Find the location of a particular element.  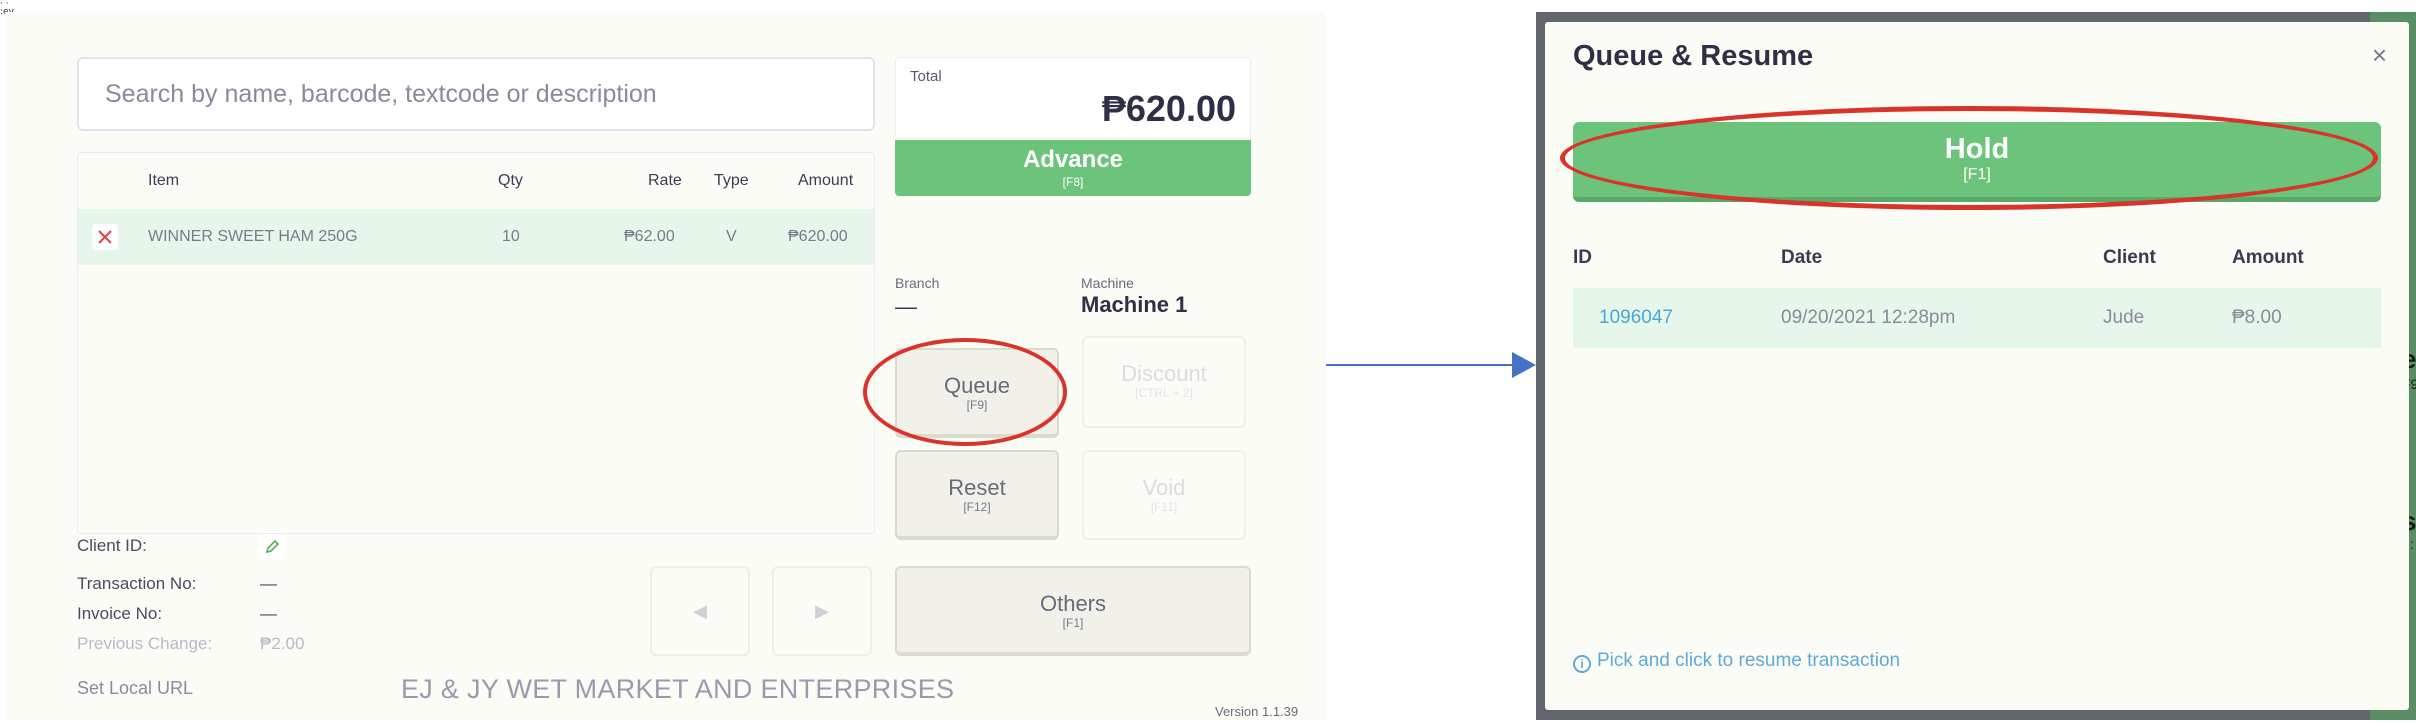

remove-item-button is located at coordinates (105, 237).